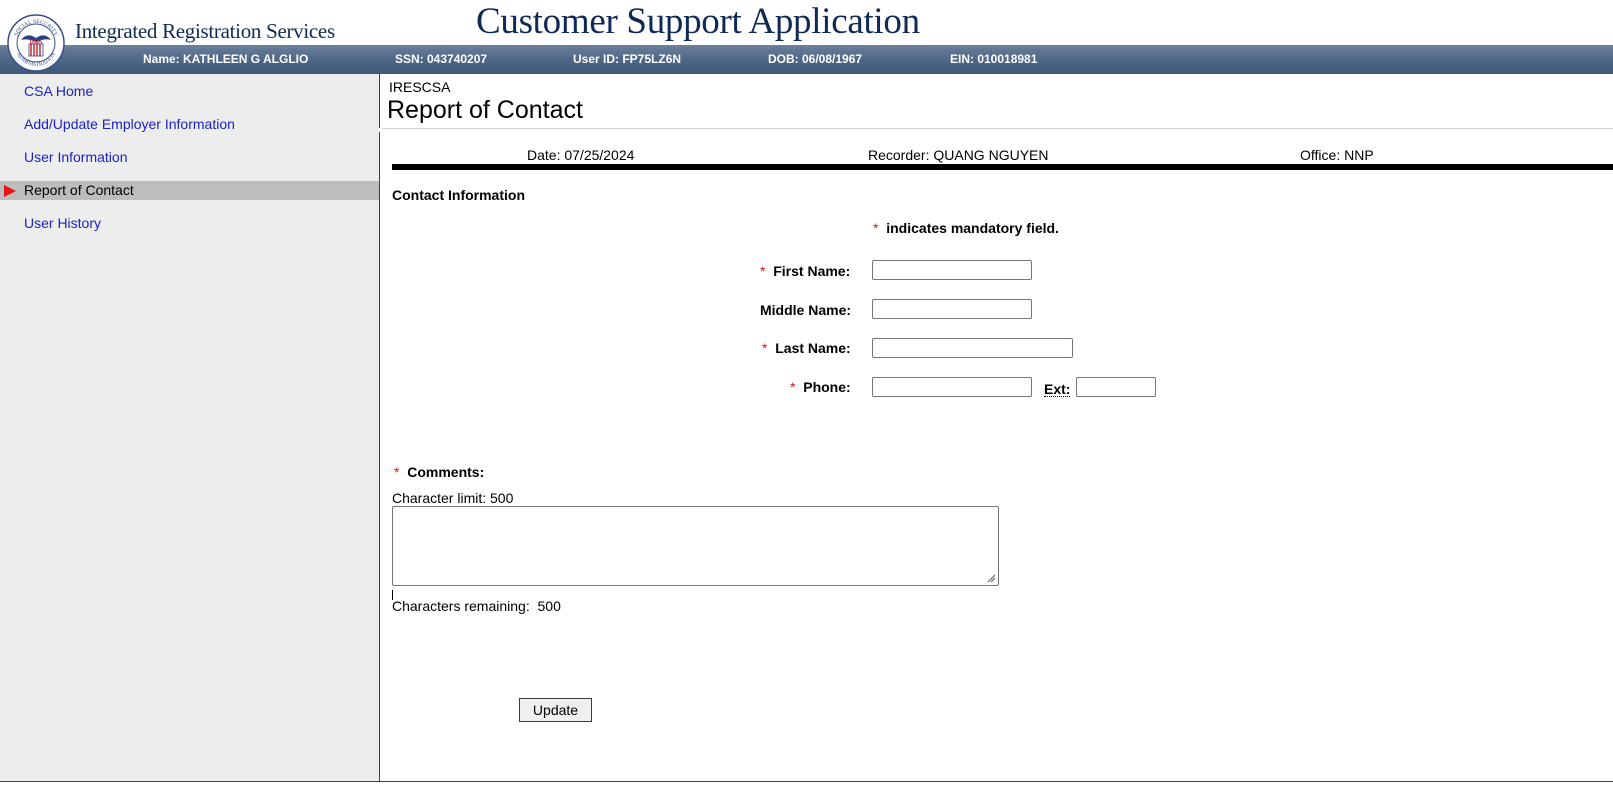 This screenshot has width=1613, height=812. What do you see at coordinates (952, 387) in the screenshot?
I see `phone-input` at bounding box center [952, 387].